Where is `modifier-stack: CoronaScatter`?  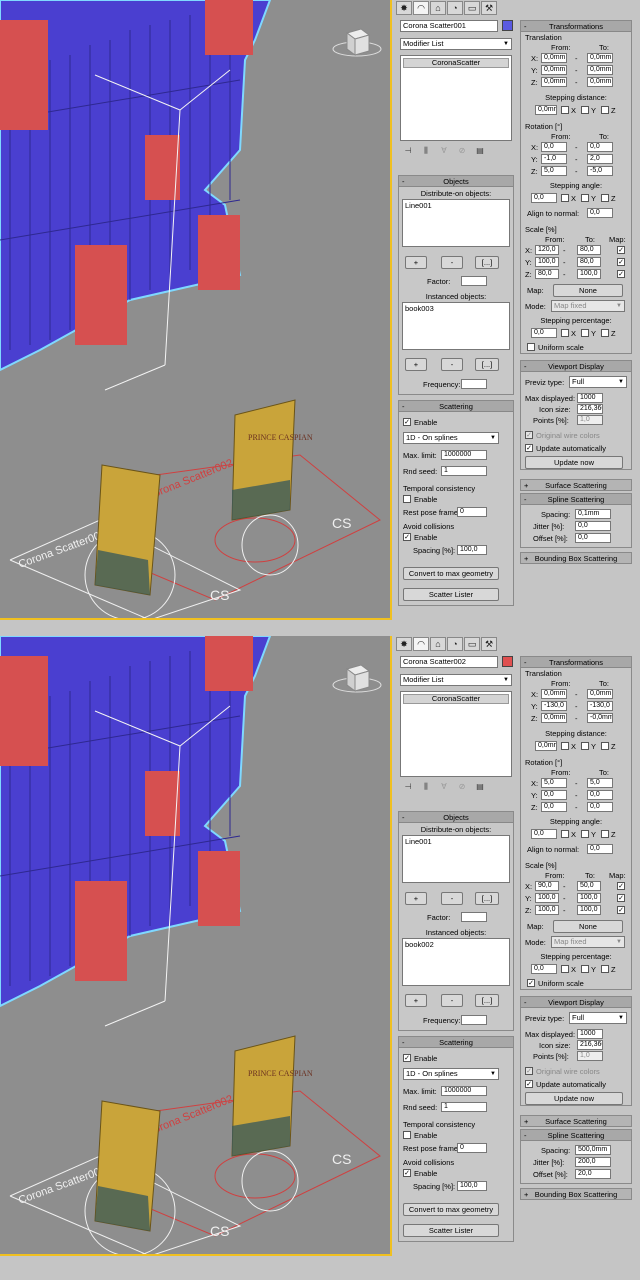 modifier-stack: CoronaScatter is located at coordinates (456, 98).